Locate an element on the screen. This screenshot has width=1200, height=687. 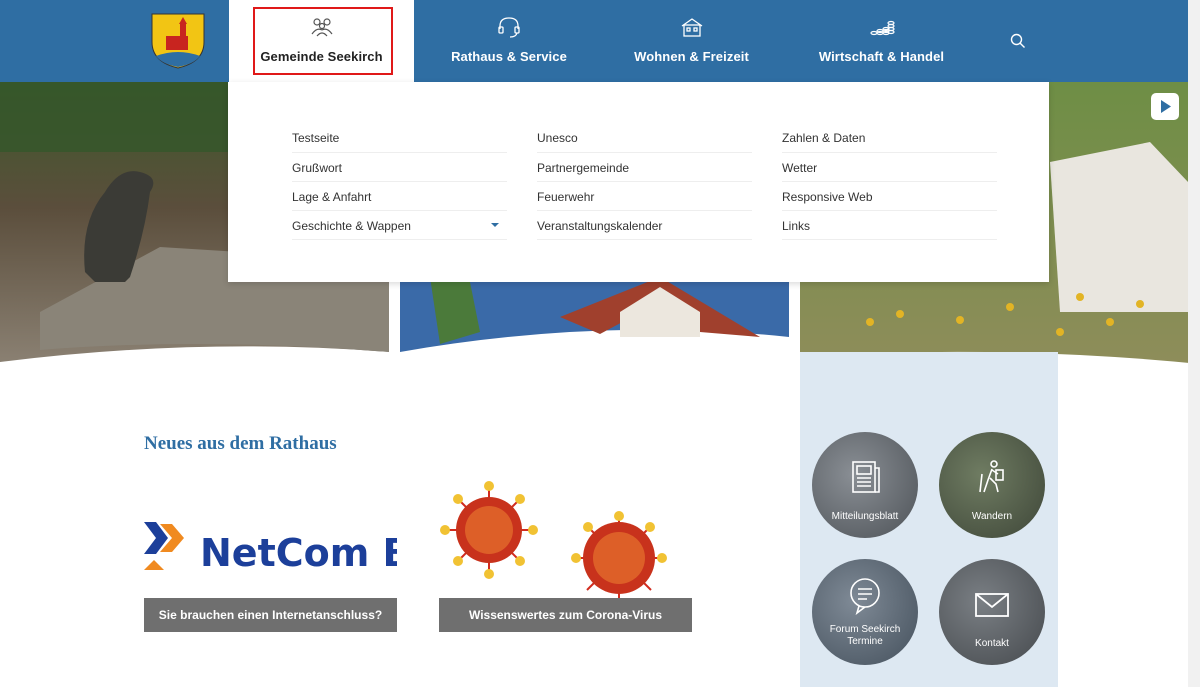
people-icon is located at coordinates (321, 27).